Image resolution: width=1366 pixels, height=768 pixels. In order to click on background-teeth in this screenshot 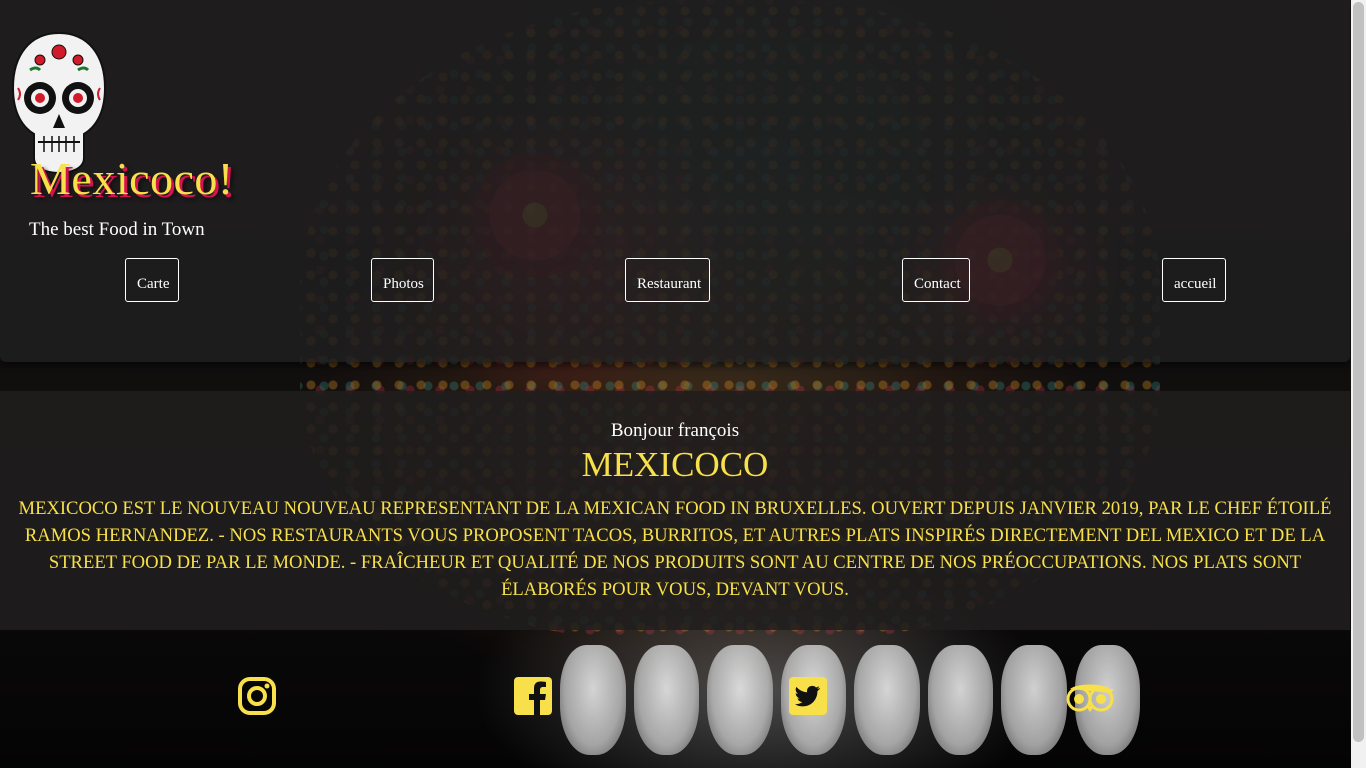, I will do `click(850, 700)`.